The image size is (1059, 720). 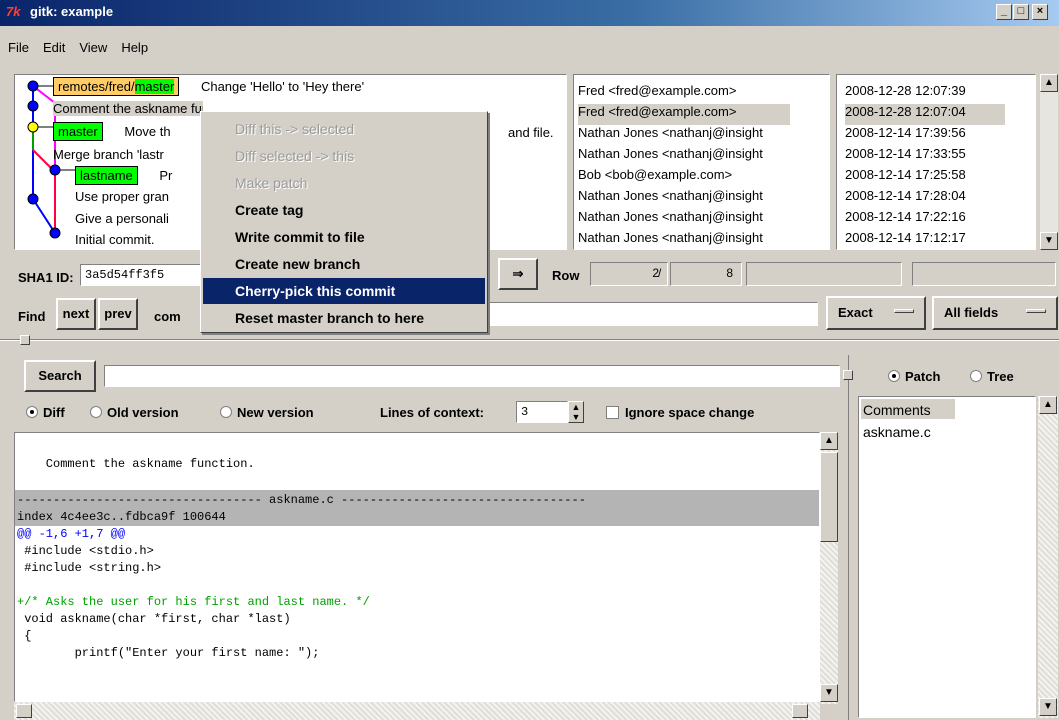 I want to click on search-input, so click(x=472, y=376).